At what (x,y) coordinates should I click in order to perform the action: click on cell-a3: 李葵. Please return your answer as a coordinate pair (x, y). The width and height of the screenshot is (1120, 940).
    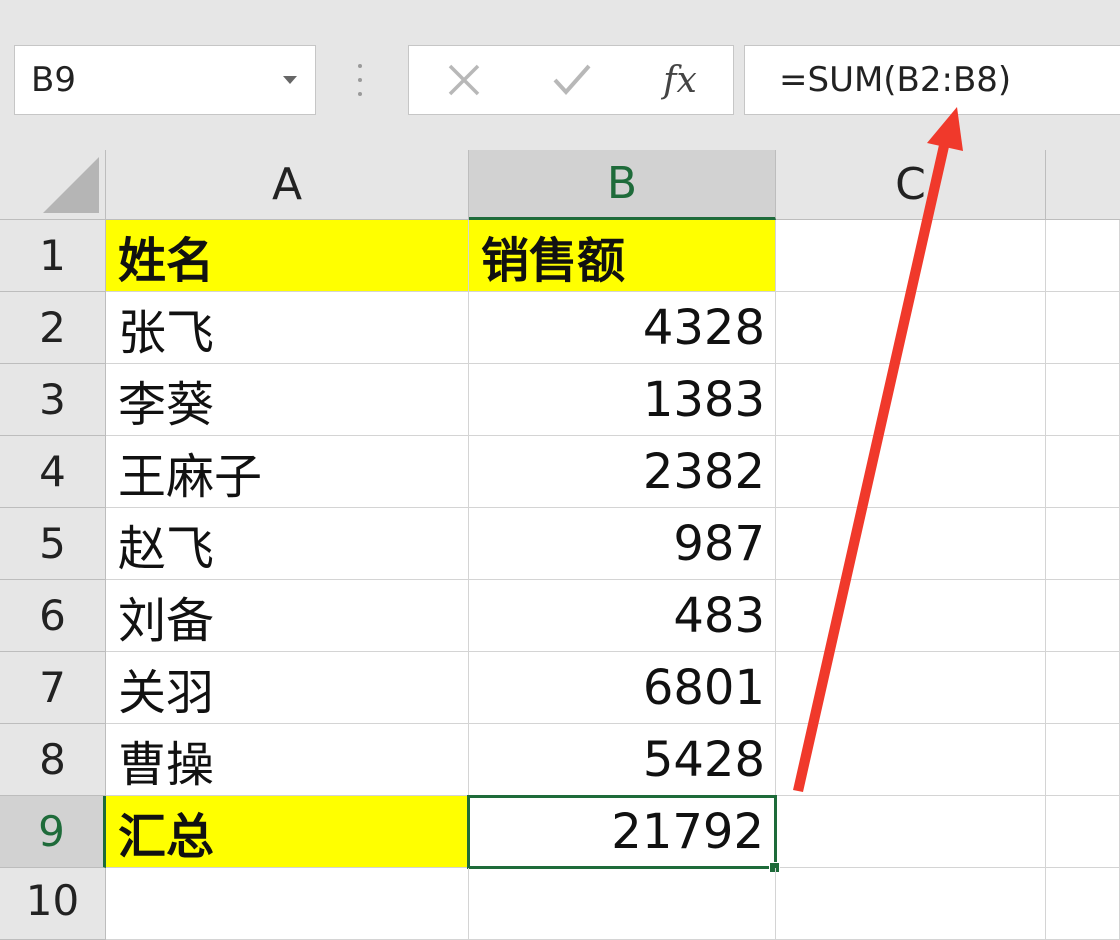
    Looking at the image, I should click on (287, 400).